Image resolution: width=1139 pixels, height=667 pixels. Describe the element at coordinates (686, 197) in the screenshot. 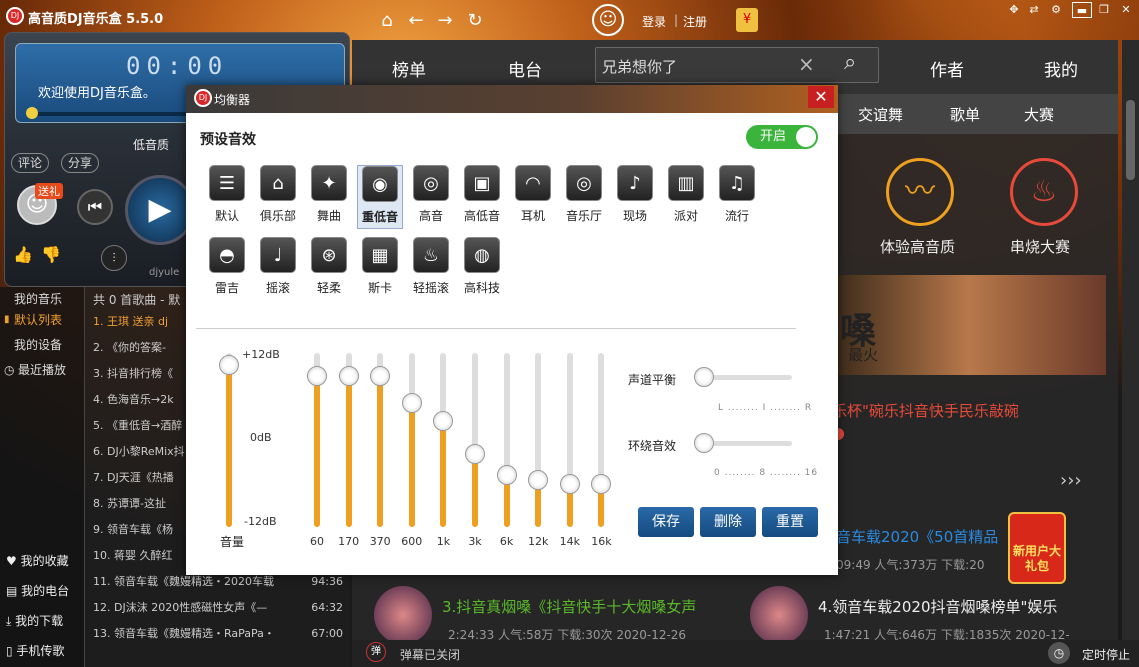

I see `preset-beer: ▥ 派对` at that location.